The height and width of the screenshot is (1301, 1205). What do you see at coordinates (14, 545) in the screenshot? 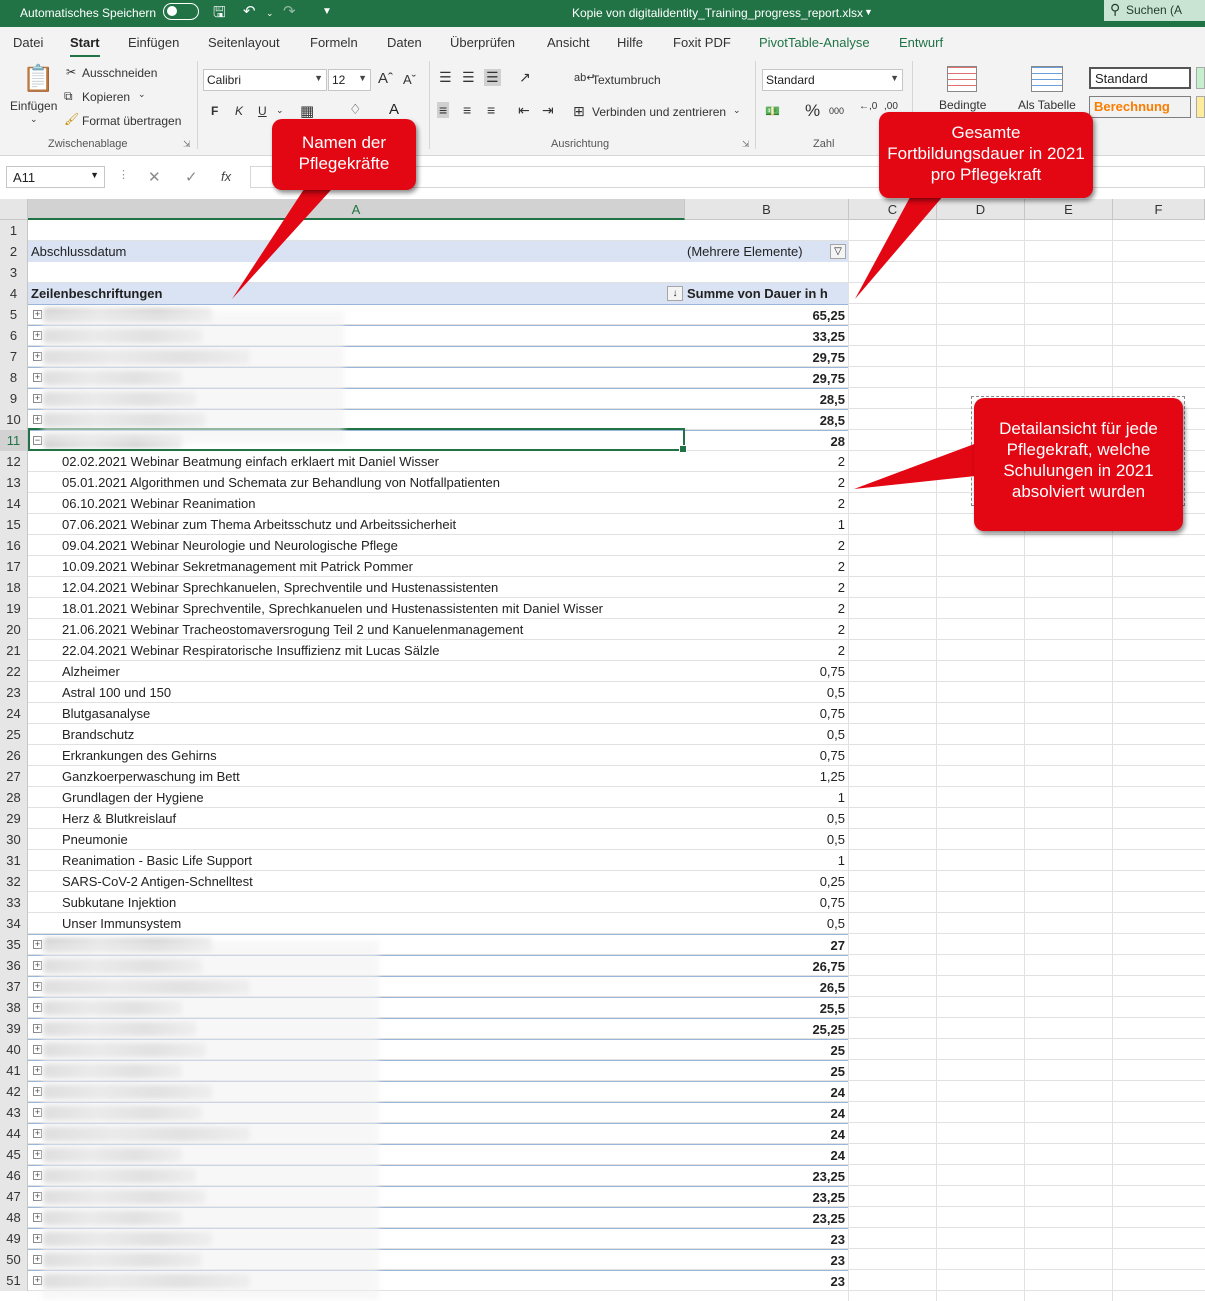
I see `row-header: 16` at bounding box center [14, 545].